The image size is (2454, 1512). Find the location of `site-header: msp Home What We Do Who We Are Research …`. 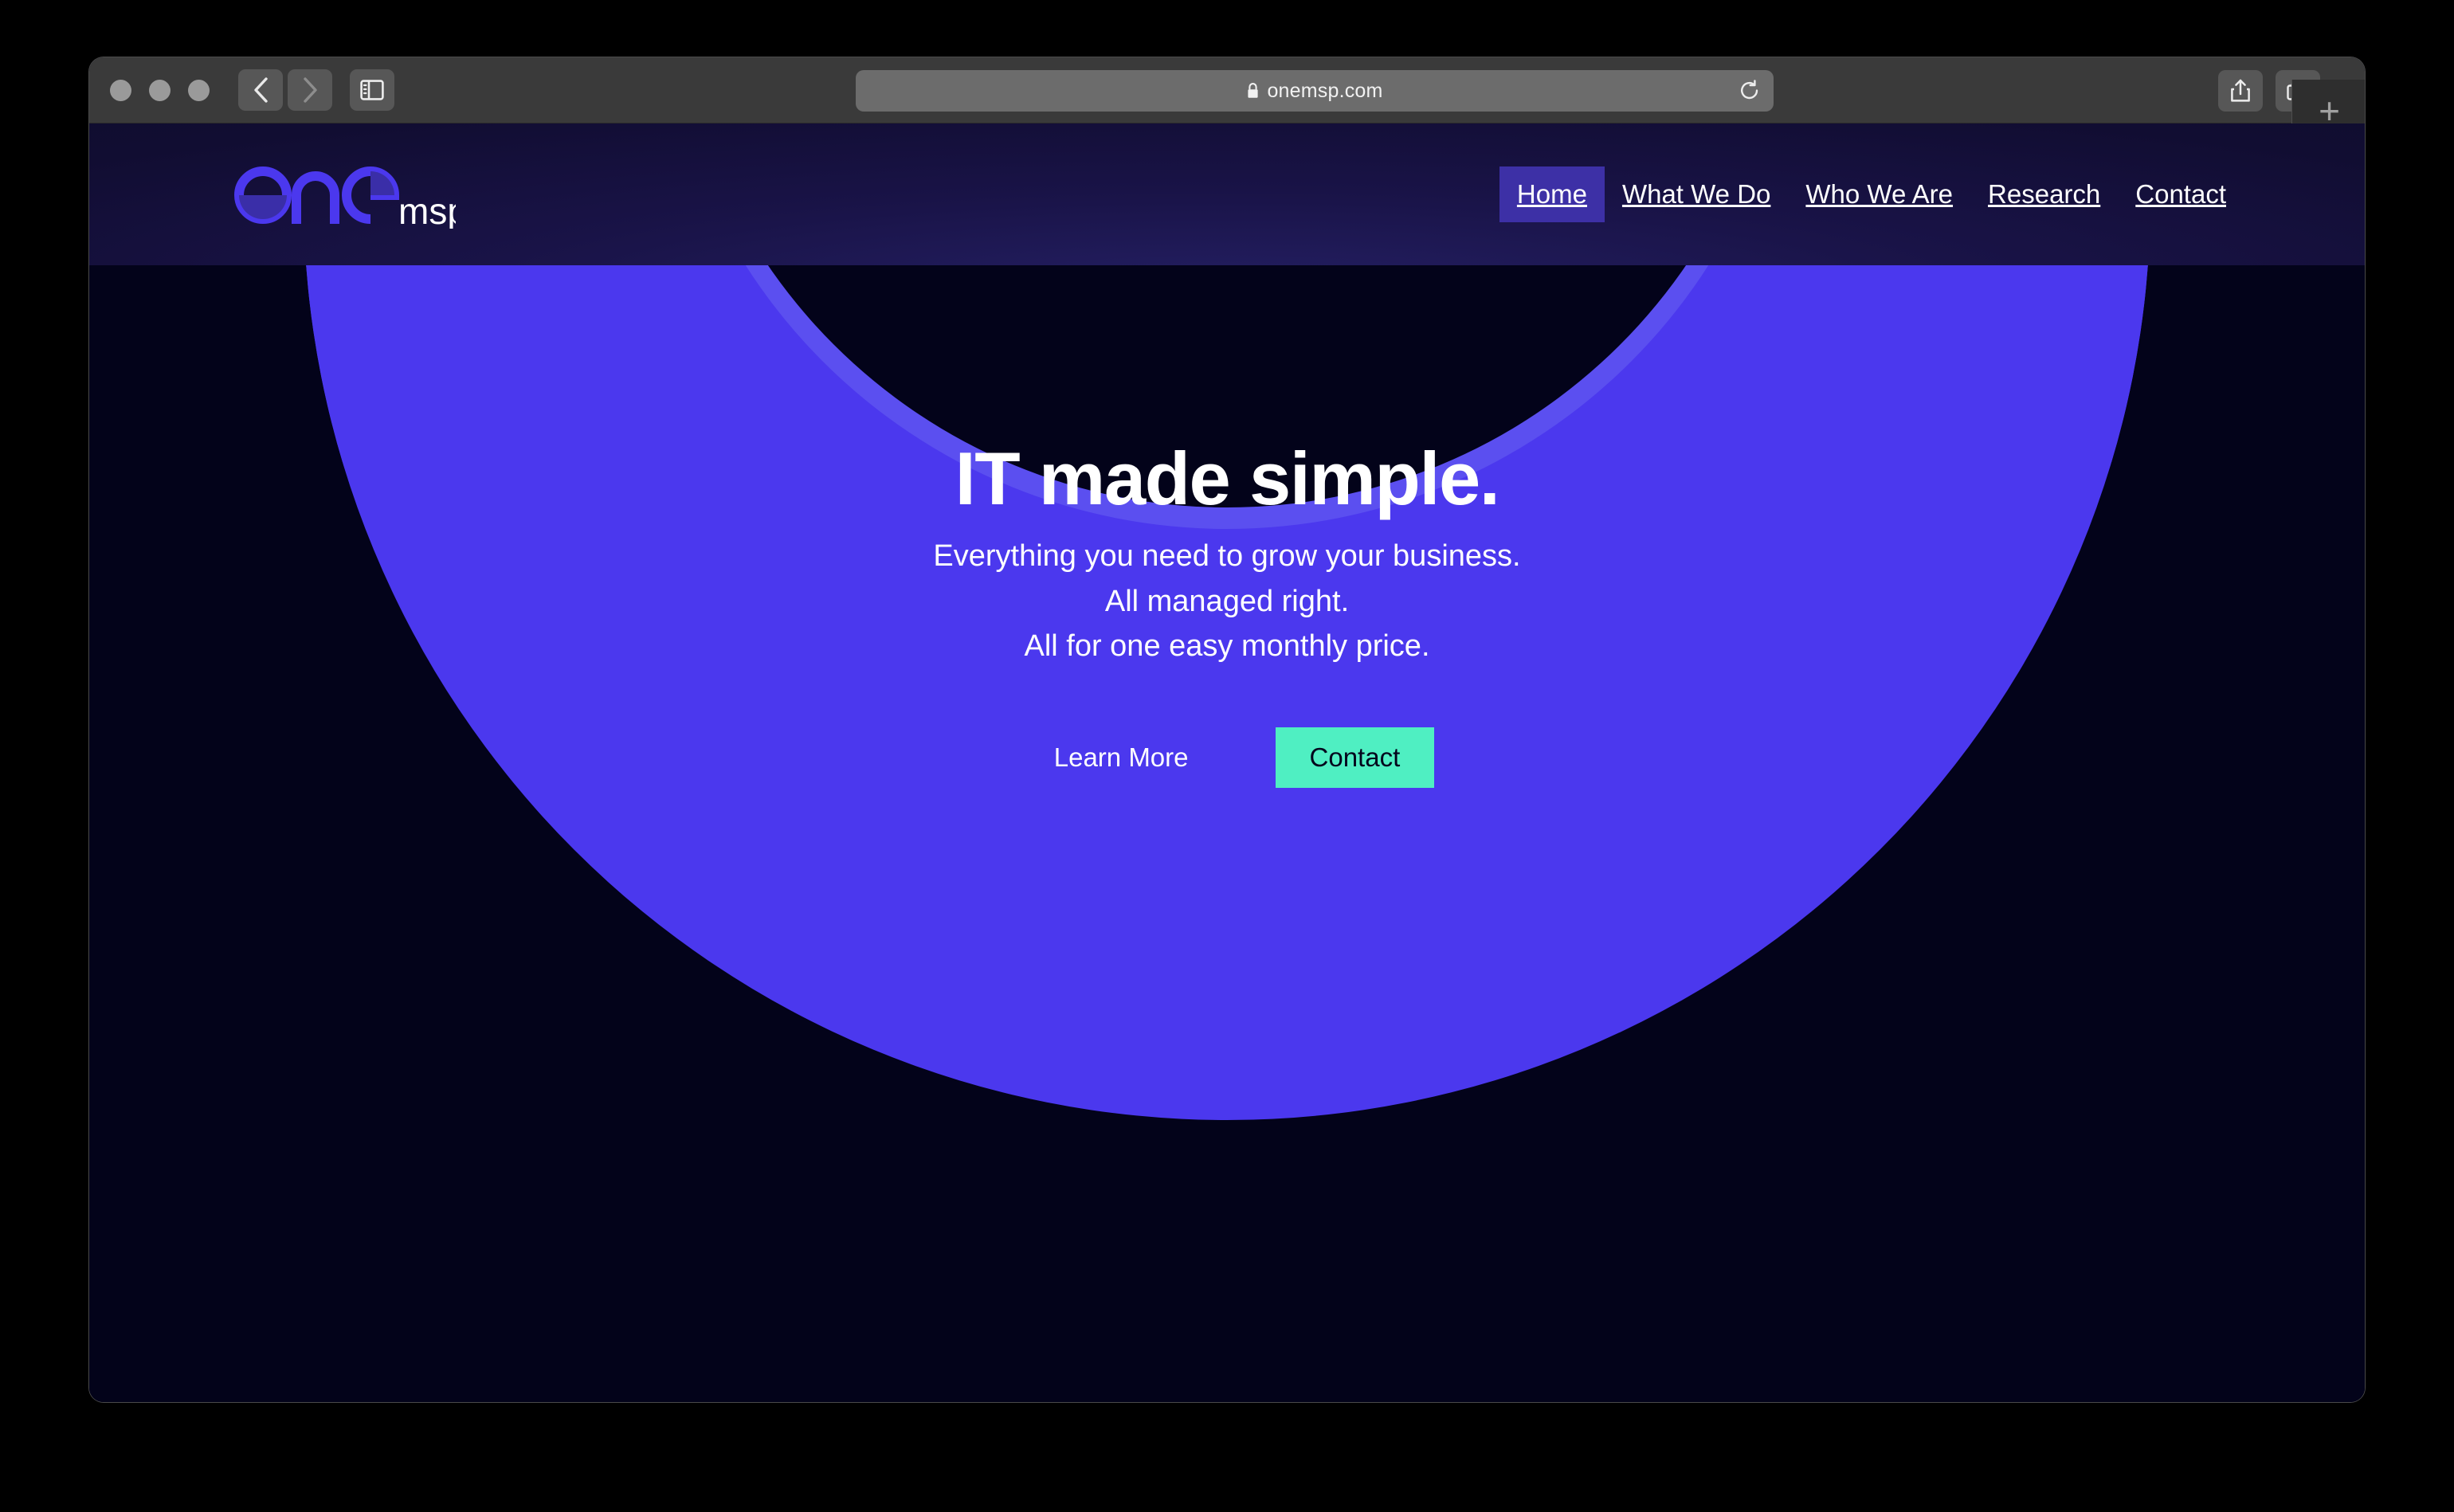

site-header: msp Home What We Do Who We Are Research … is located at coordinates (1227, 194).